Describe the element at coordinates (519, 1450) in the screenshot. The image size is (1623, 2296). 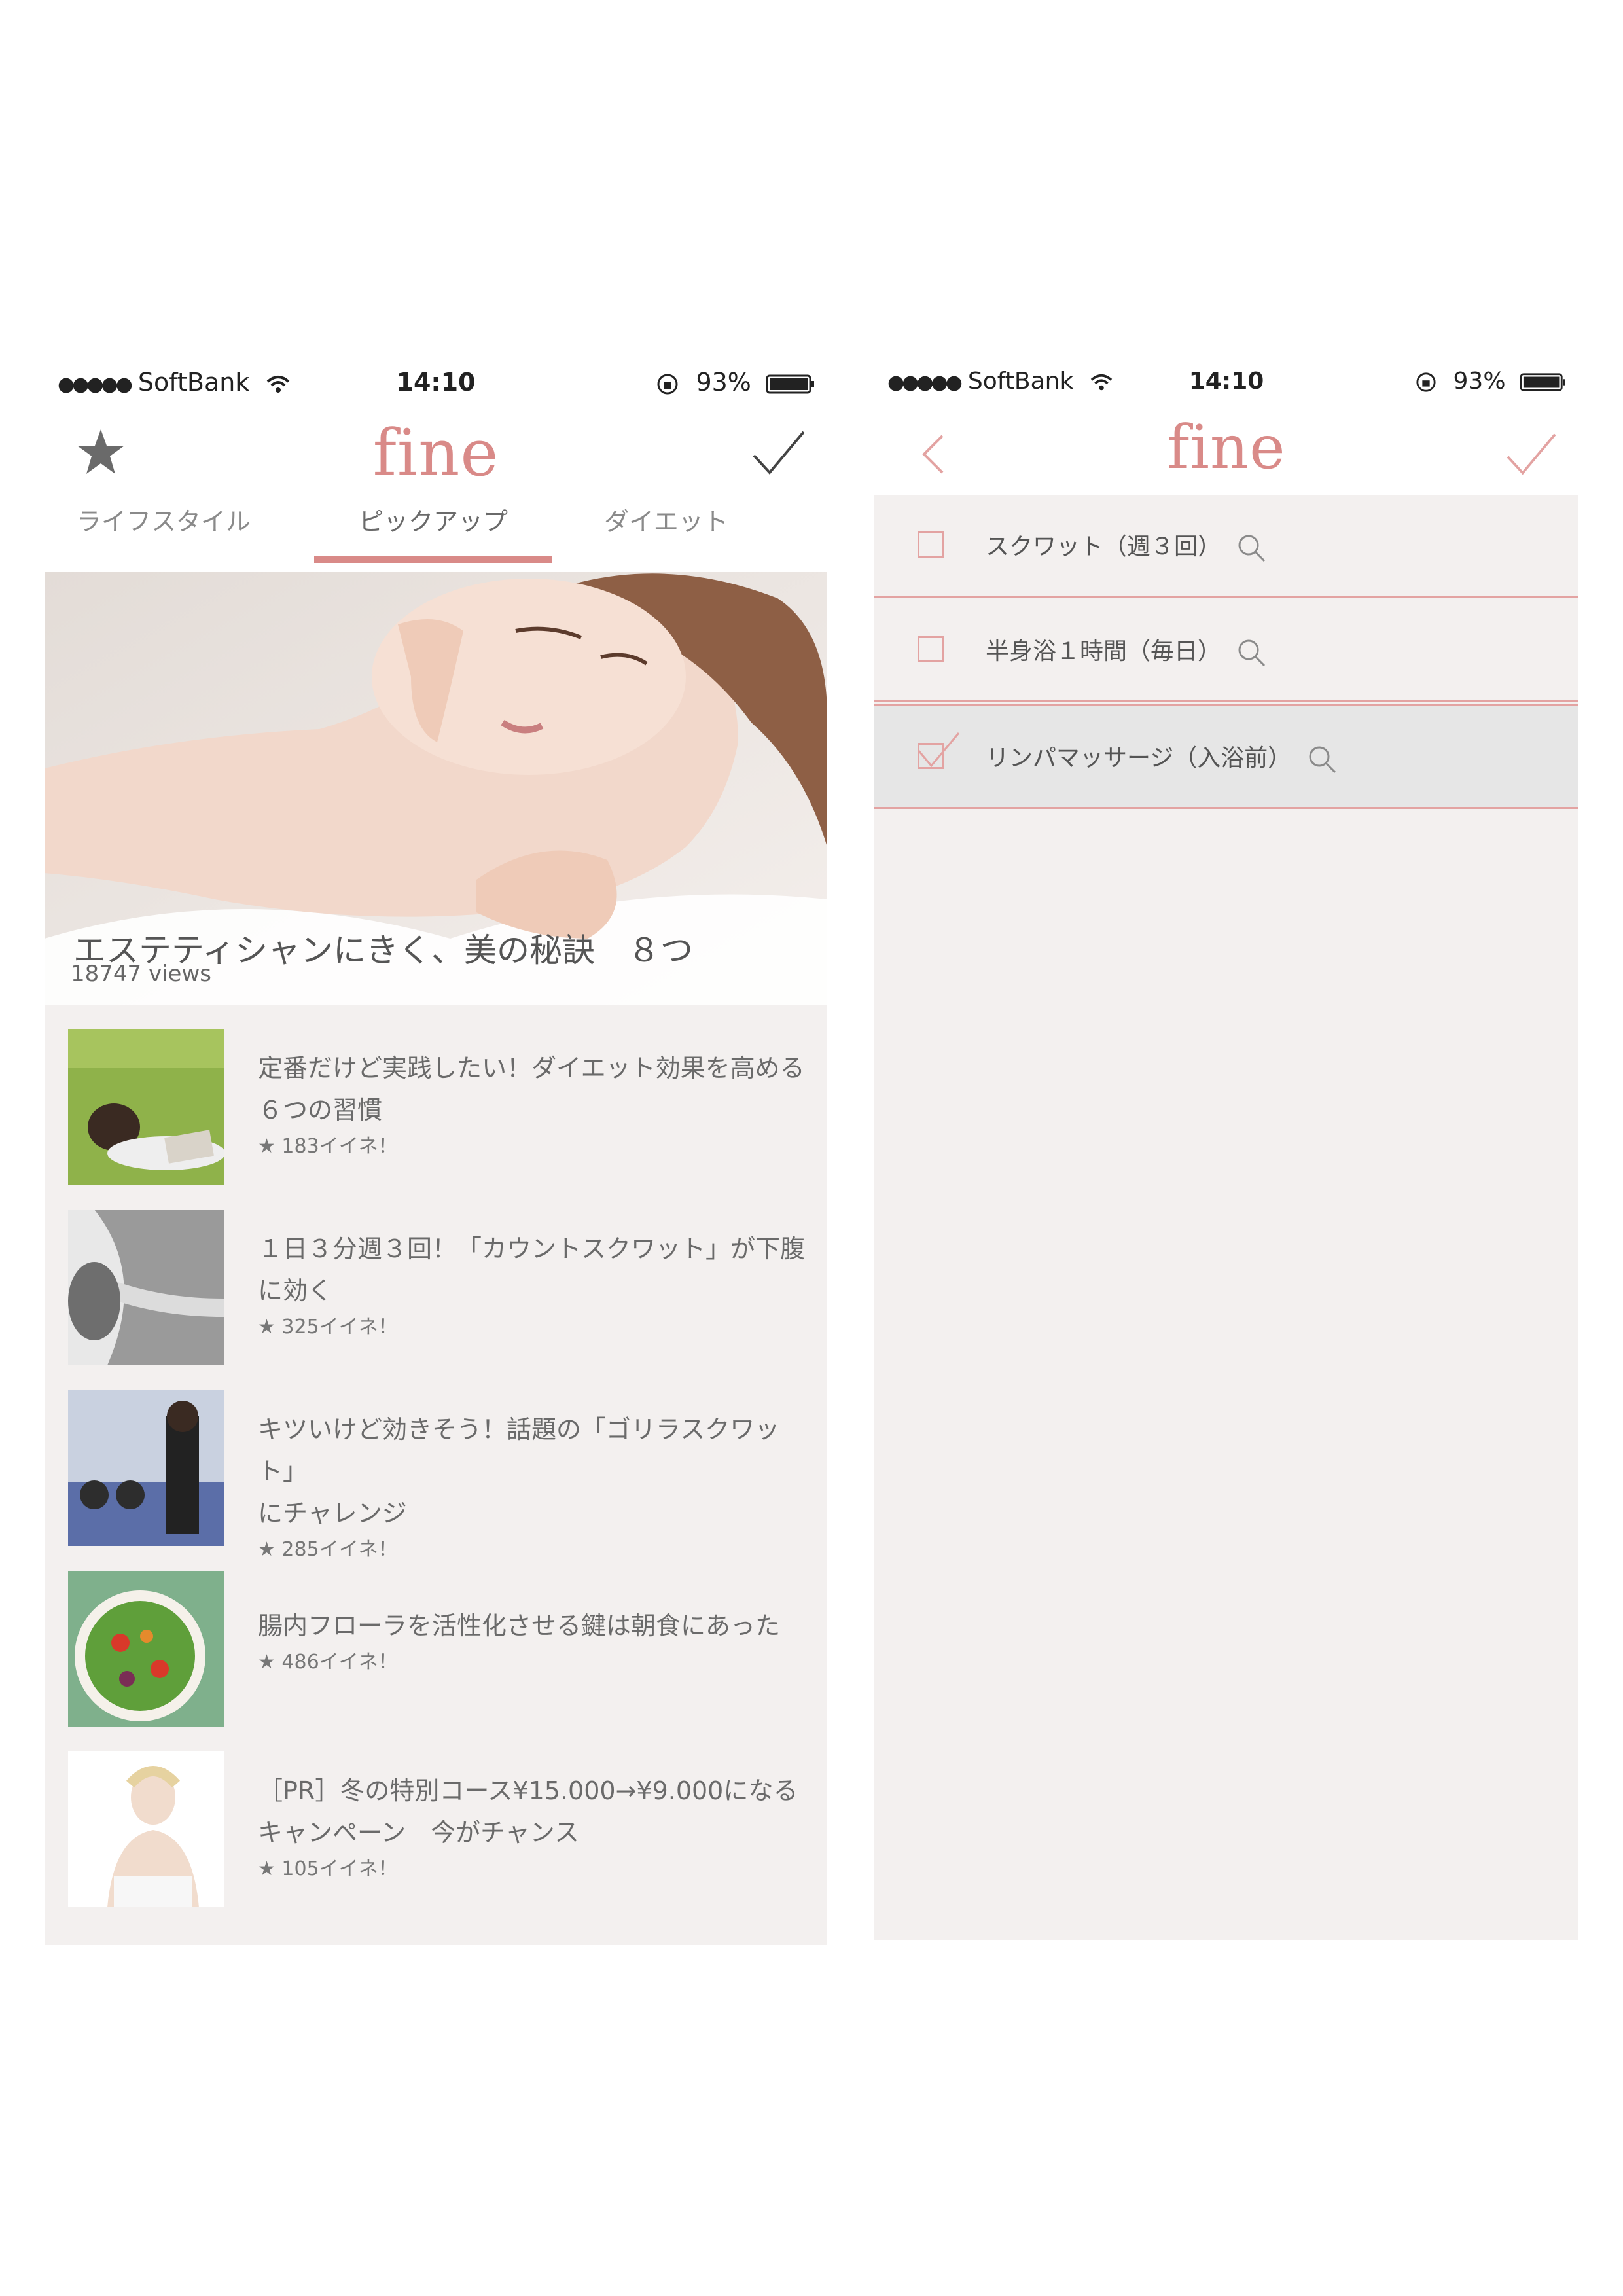
I see `article-title-line1: キツいけど効きそう！話題の「ゴリラスクワット」` at that location.